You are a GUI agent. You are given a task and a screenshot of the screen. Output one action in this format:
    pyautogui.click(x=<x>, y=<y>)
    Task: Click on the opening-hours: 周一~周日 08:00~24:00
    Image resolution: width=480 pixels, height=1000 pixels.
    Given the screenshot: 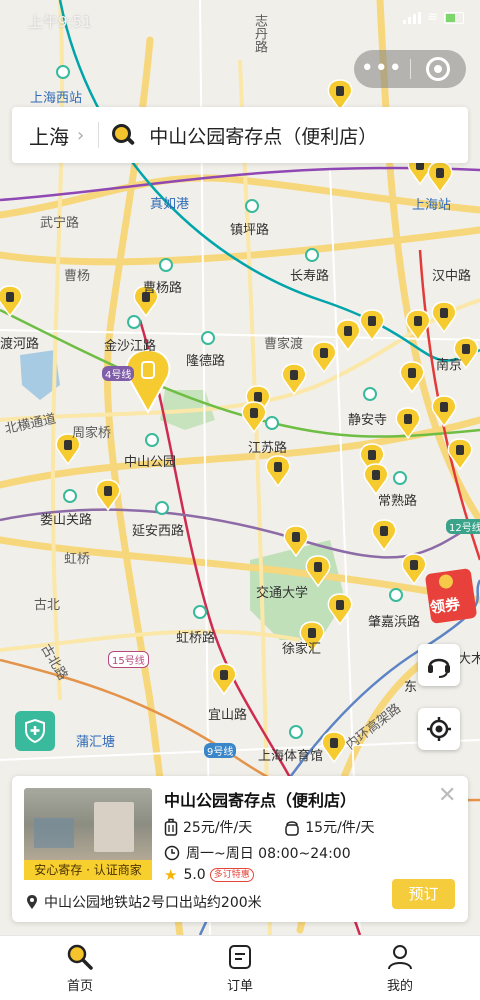 What is the action you would take?
    pyautogui.click(x=268, y=854)
    